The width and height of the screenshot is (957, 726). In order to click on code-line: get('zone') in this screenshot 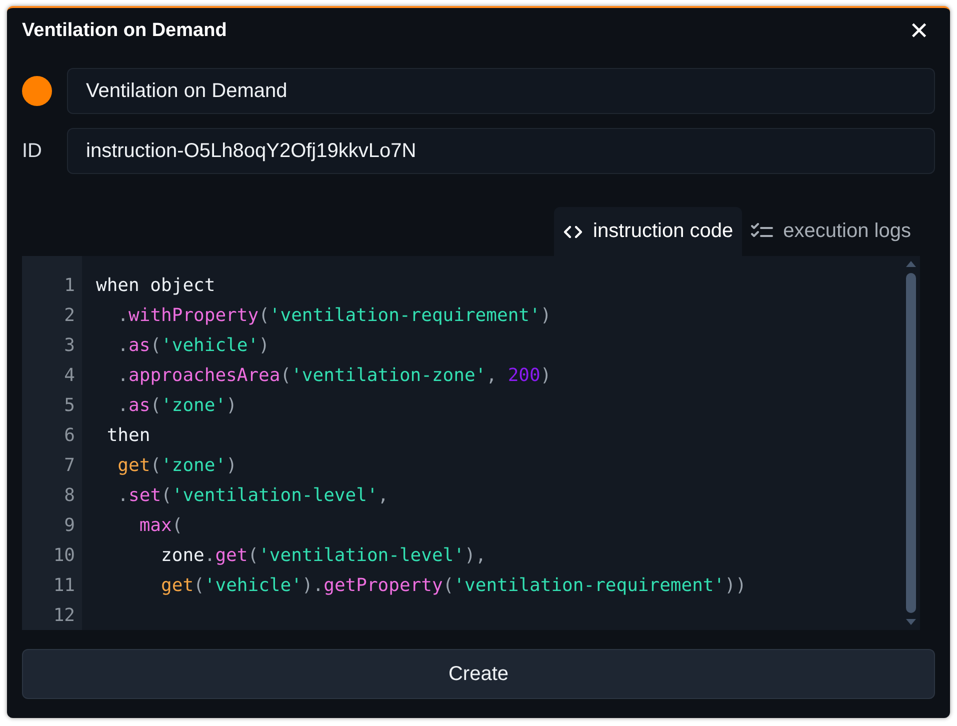, I will do `click(176, 465)`.